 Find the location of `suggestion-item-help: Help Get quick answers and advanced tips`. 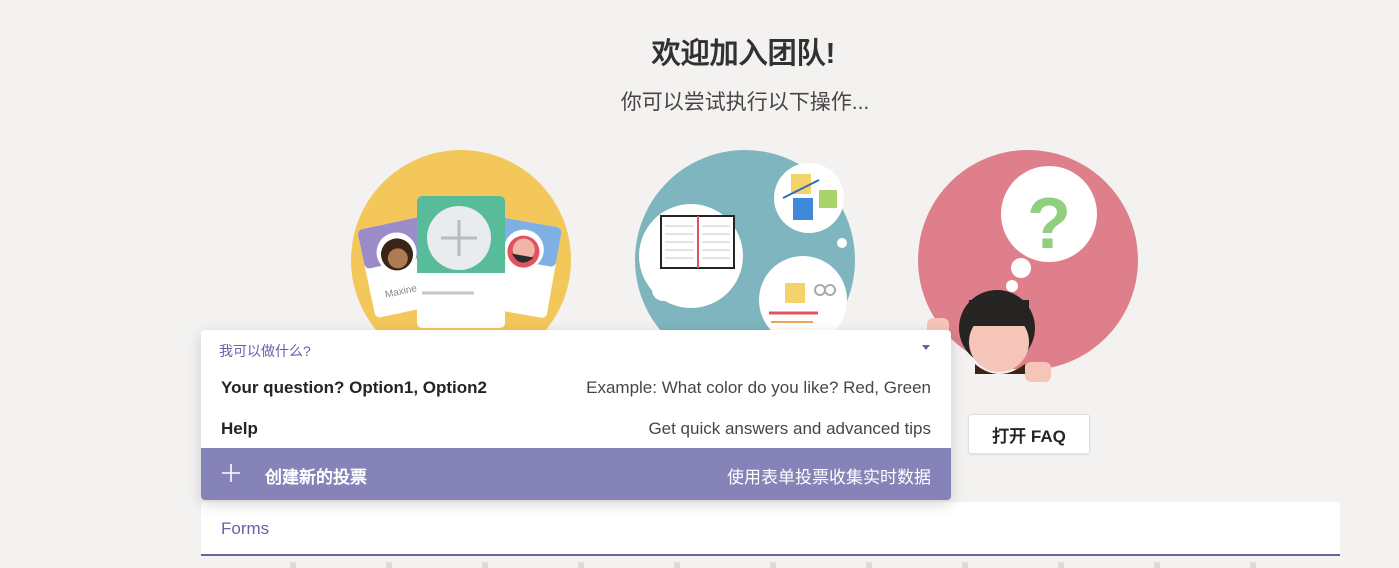

suggestion-item-help: Help Get quick answers and advanced tips is located at coordinates (576, 429).